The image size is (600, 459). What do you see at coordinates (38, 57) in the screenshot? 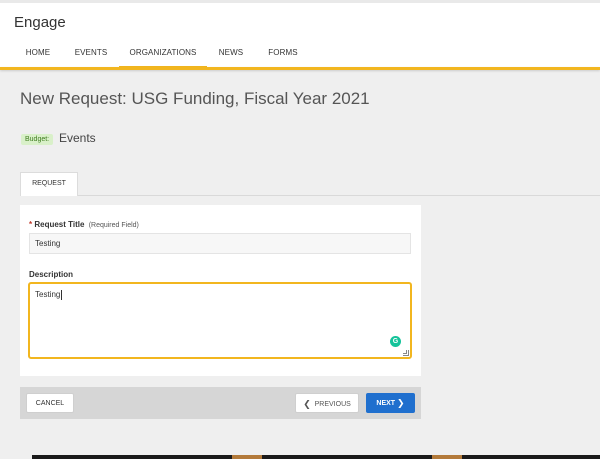
I see `nav-item-home: HOME` at bounding box center [38, 57].